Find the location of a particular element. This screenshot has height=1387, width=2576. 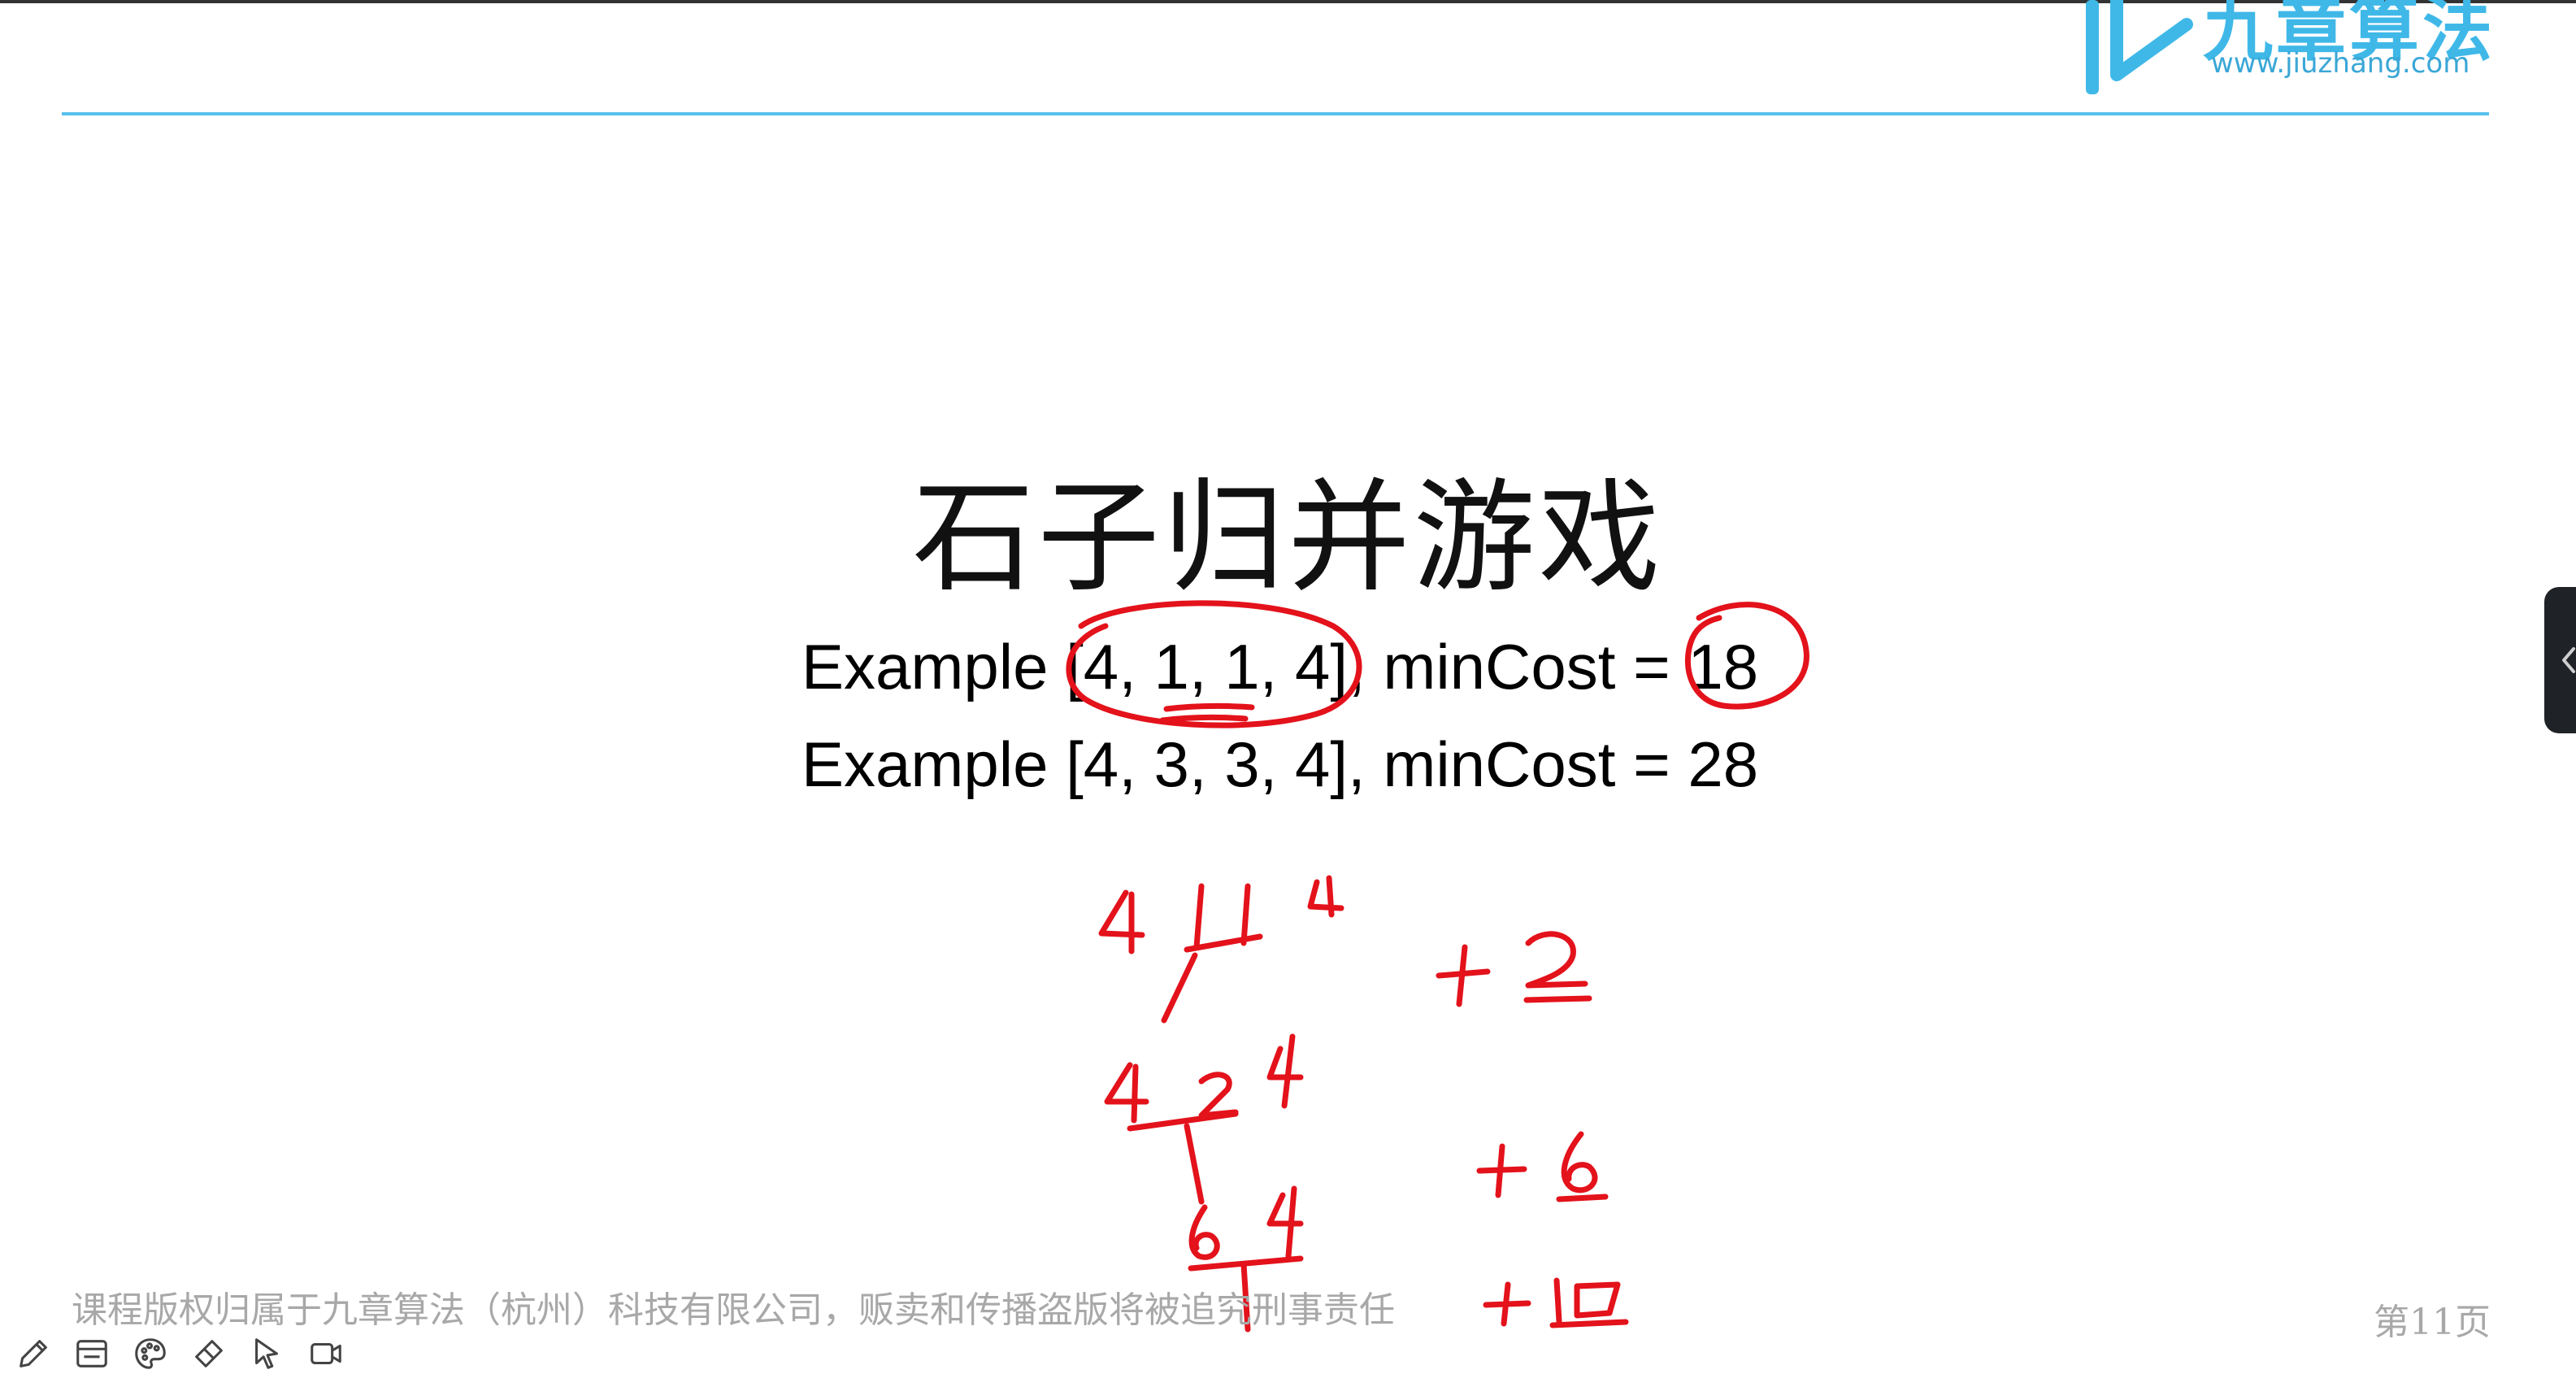

ink-row2 is located at coordinates (1204, 1119).